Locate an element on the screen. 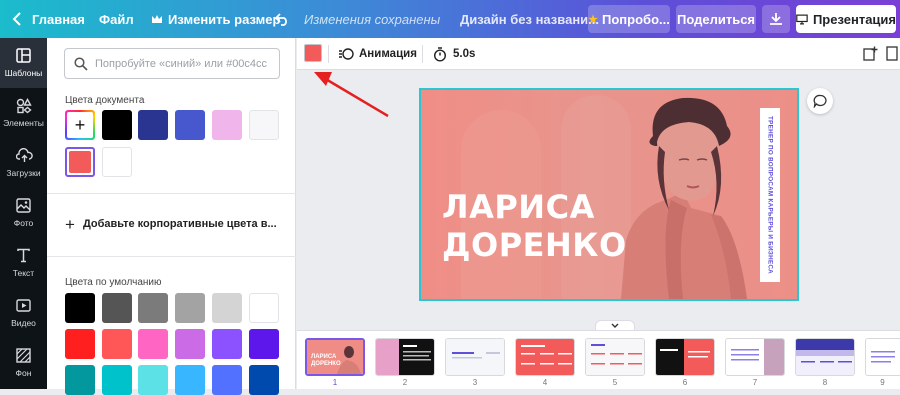 The width and height of the screenshot is (900, 395). page-number: 9 is located at coordinates (882, 382).